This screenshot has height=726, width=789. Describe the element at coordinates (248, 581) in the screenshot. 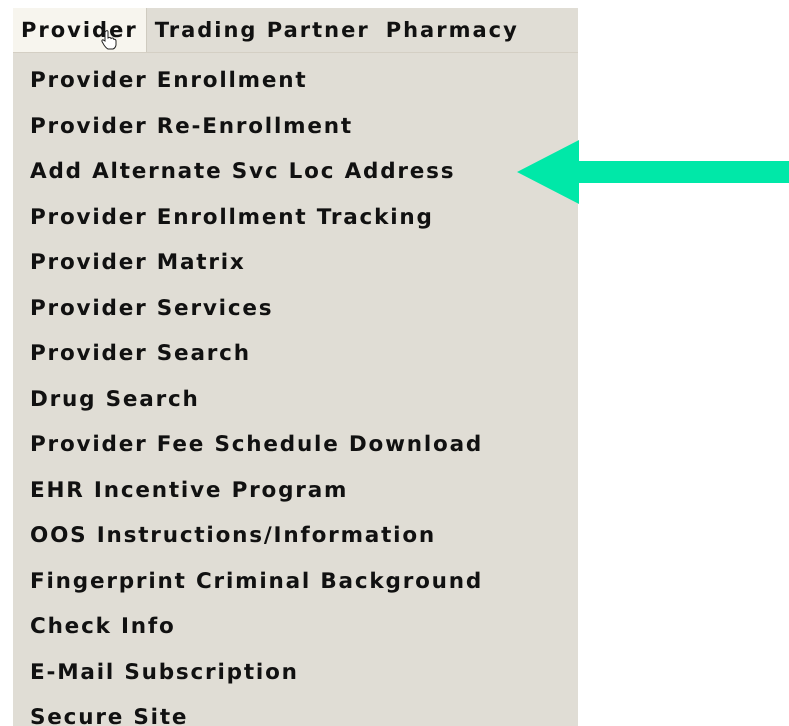

I see `menu-item: Fingerprint Criminal Background` at that location.